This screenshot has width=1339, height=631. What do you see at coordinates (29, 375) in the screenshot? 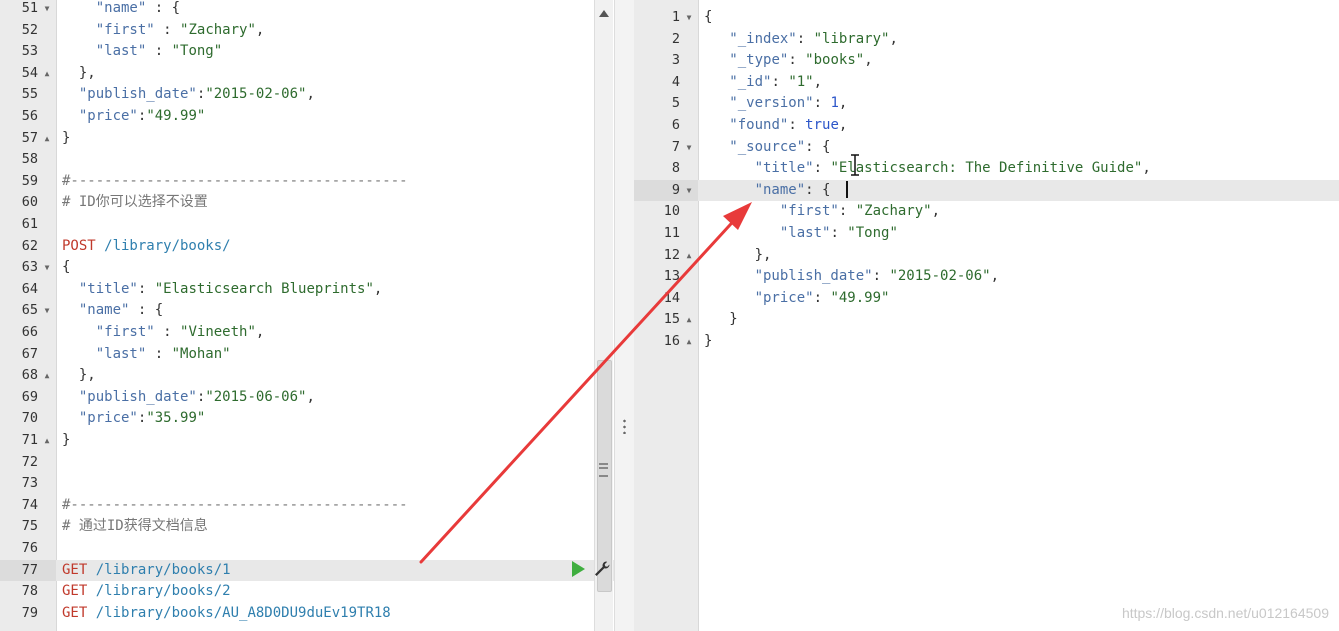
I see `line-number: 68` at bounding box center [29, 375].